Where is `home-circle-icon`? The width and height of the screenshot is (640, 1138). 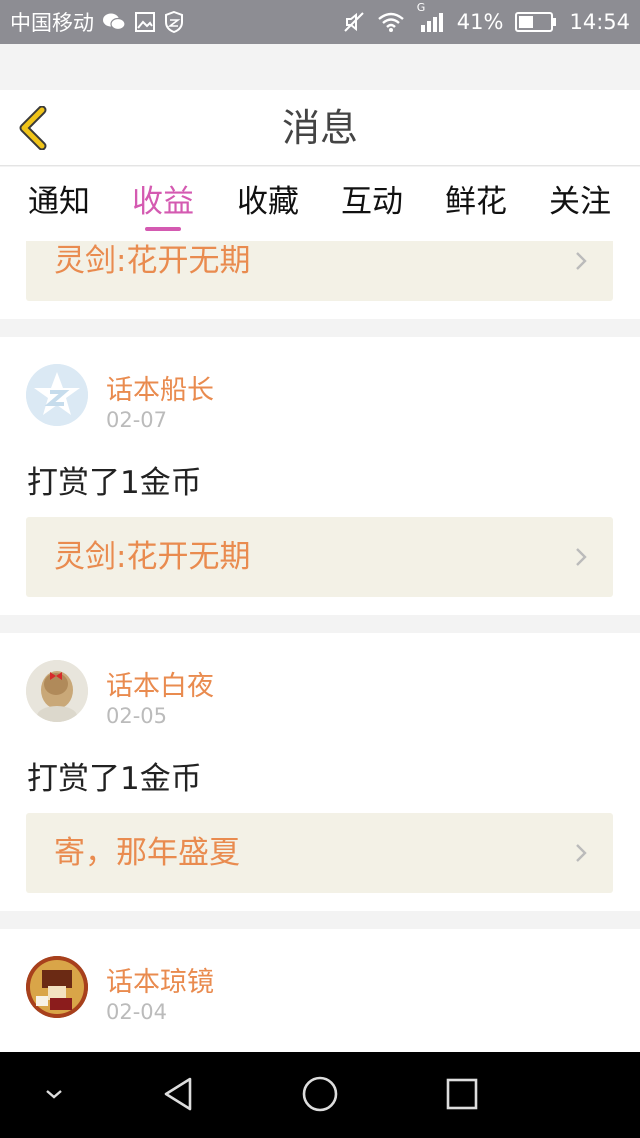 home-circle-icon is located at coordinates (320, 1094).